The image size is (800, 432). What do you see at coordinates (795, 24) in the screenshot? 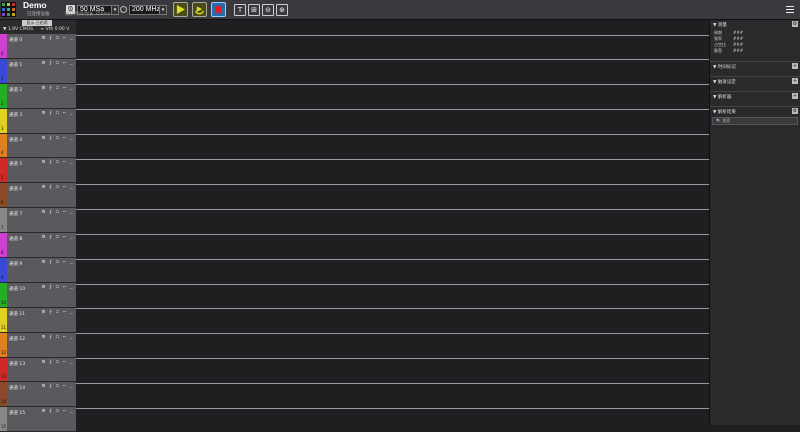
I see `measure-settings-gear-icon: ⚙` at bounding box center [795, 24].